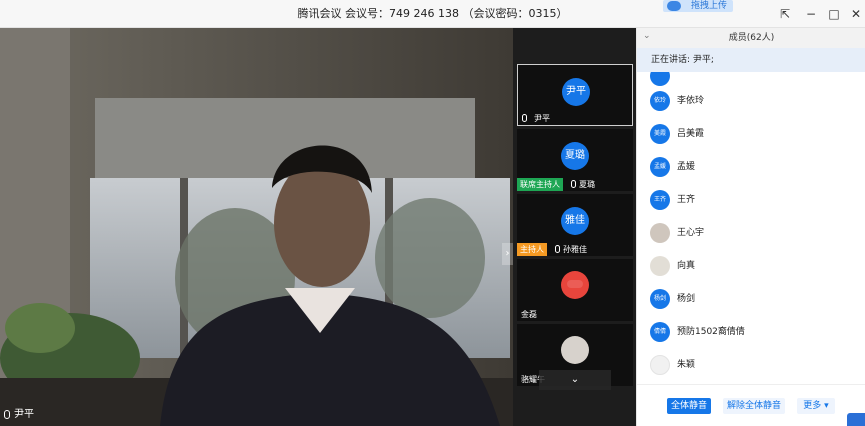 Image resolution: width=865 pixels, height=426 pixels. I want to click on mute-all-button: 全体静音, so click(689, 406).